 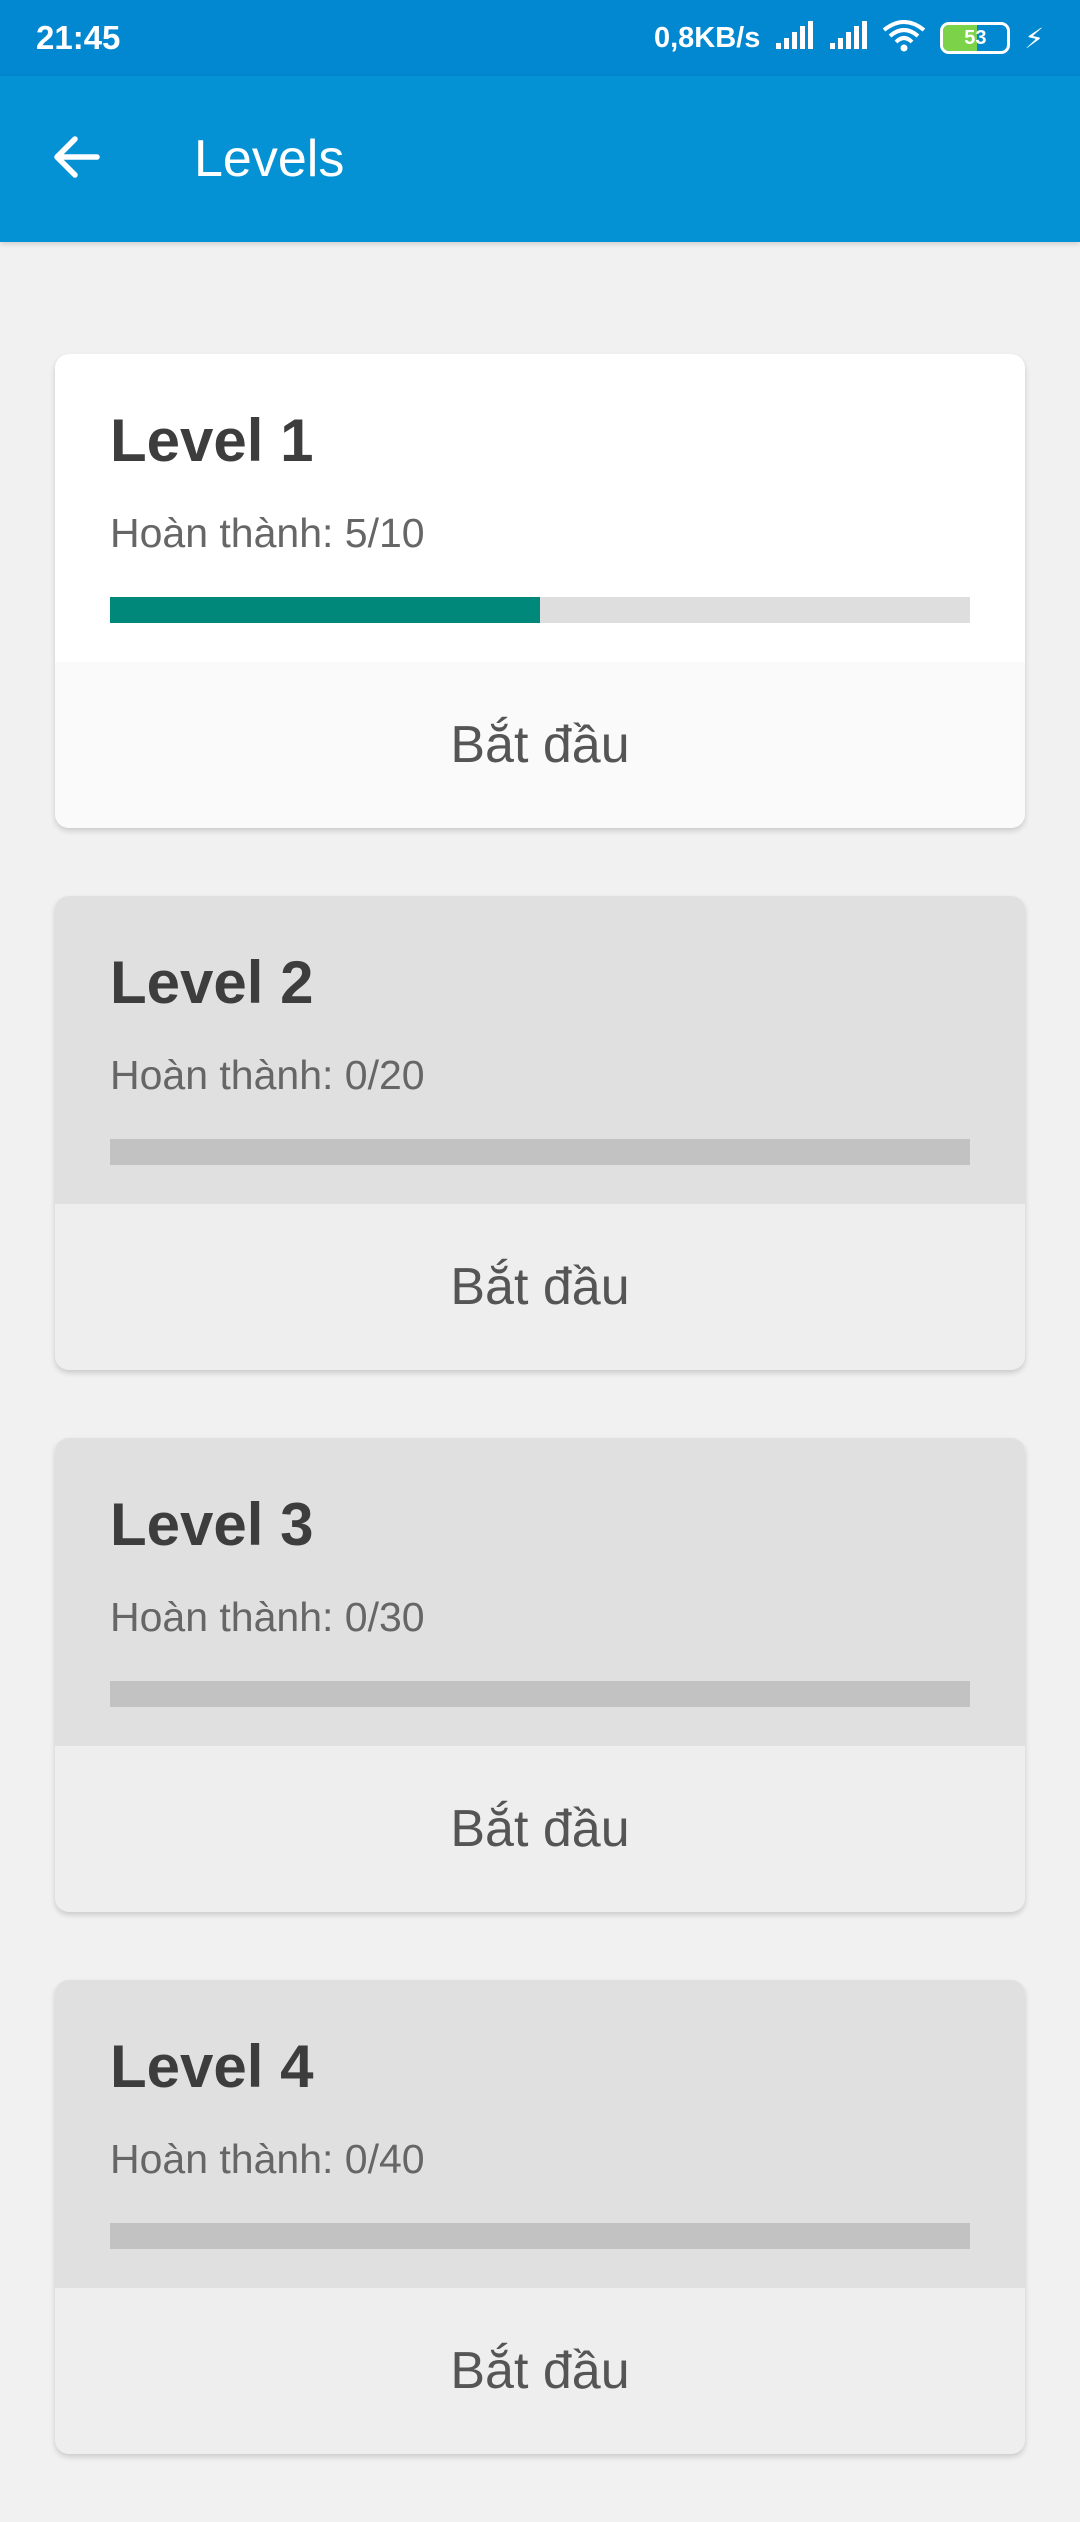 I want to click on back-button, so click(x=76, y=159).